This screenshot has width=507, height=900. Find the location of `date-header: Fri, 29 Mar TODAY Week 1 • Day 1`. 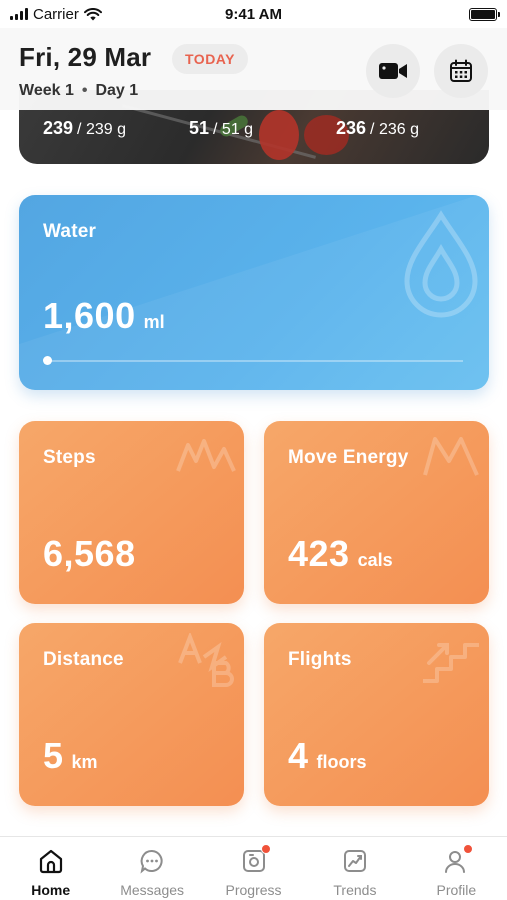

date-header: Fri, 29 Mar TODAY Week 1 • Day 1 is located at coordinates (253, 69).